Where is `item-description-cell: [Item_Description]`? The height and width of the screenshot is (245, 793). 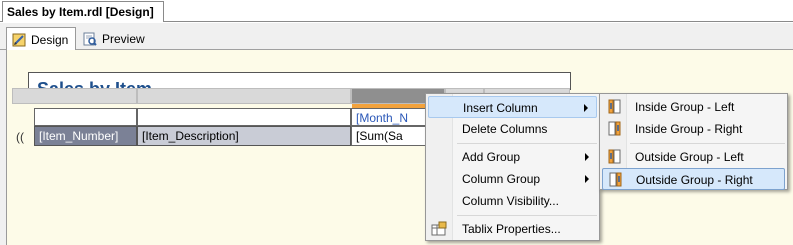 item-description-cell: [Item_Description] is located at coordinates (244, 136).